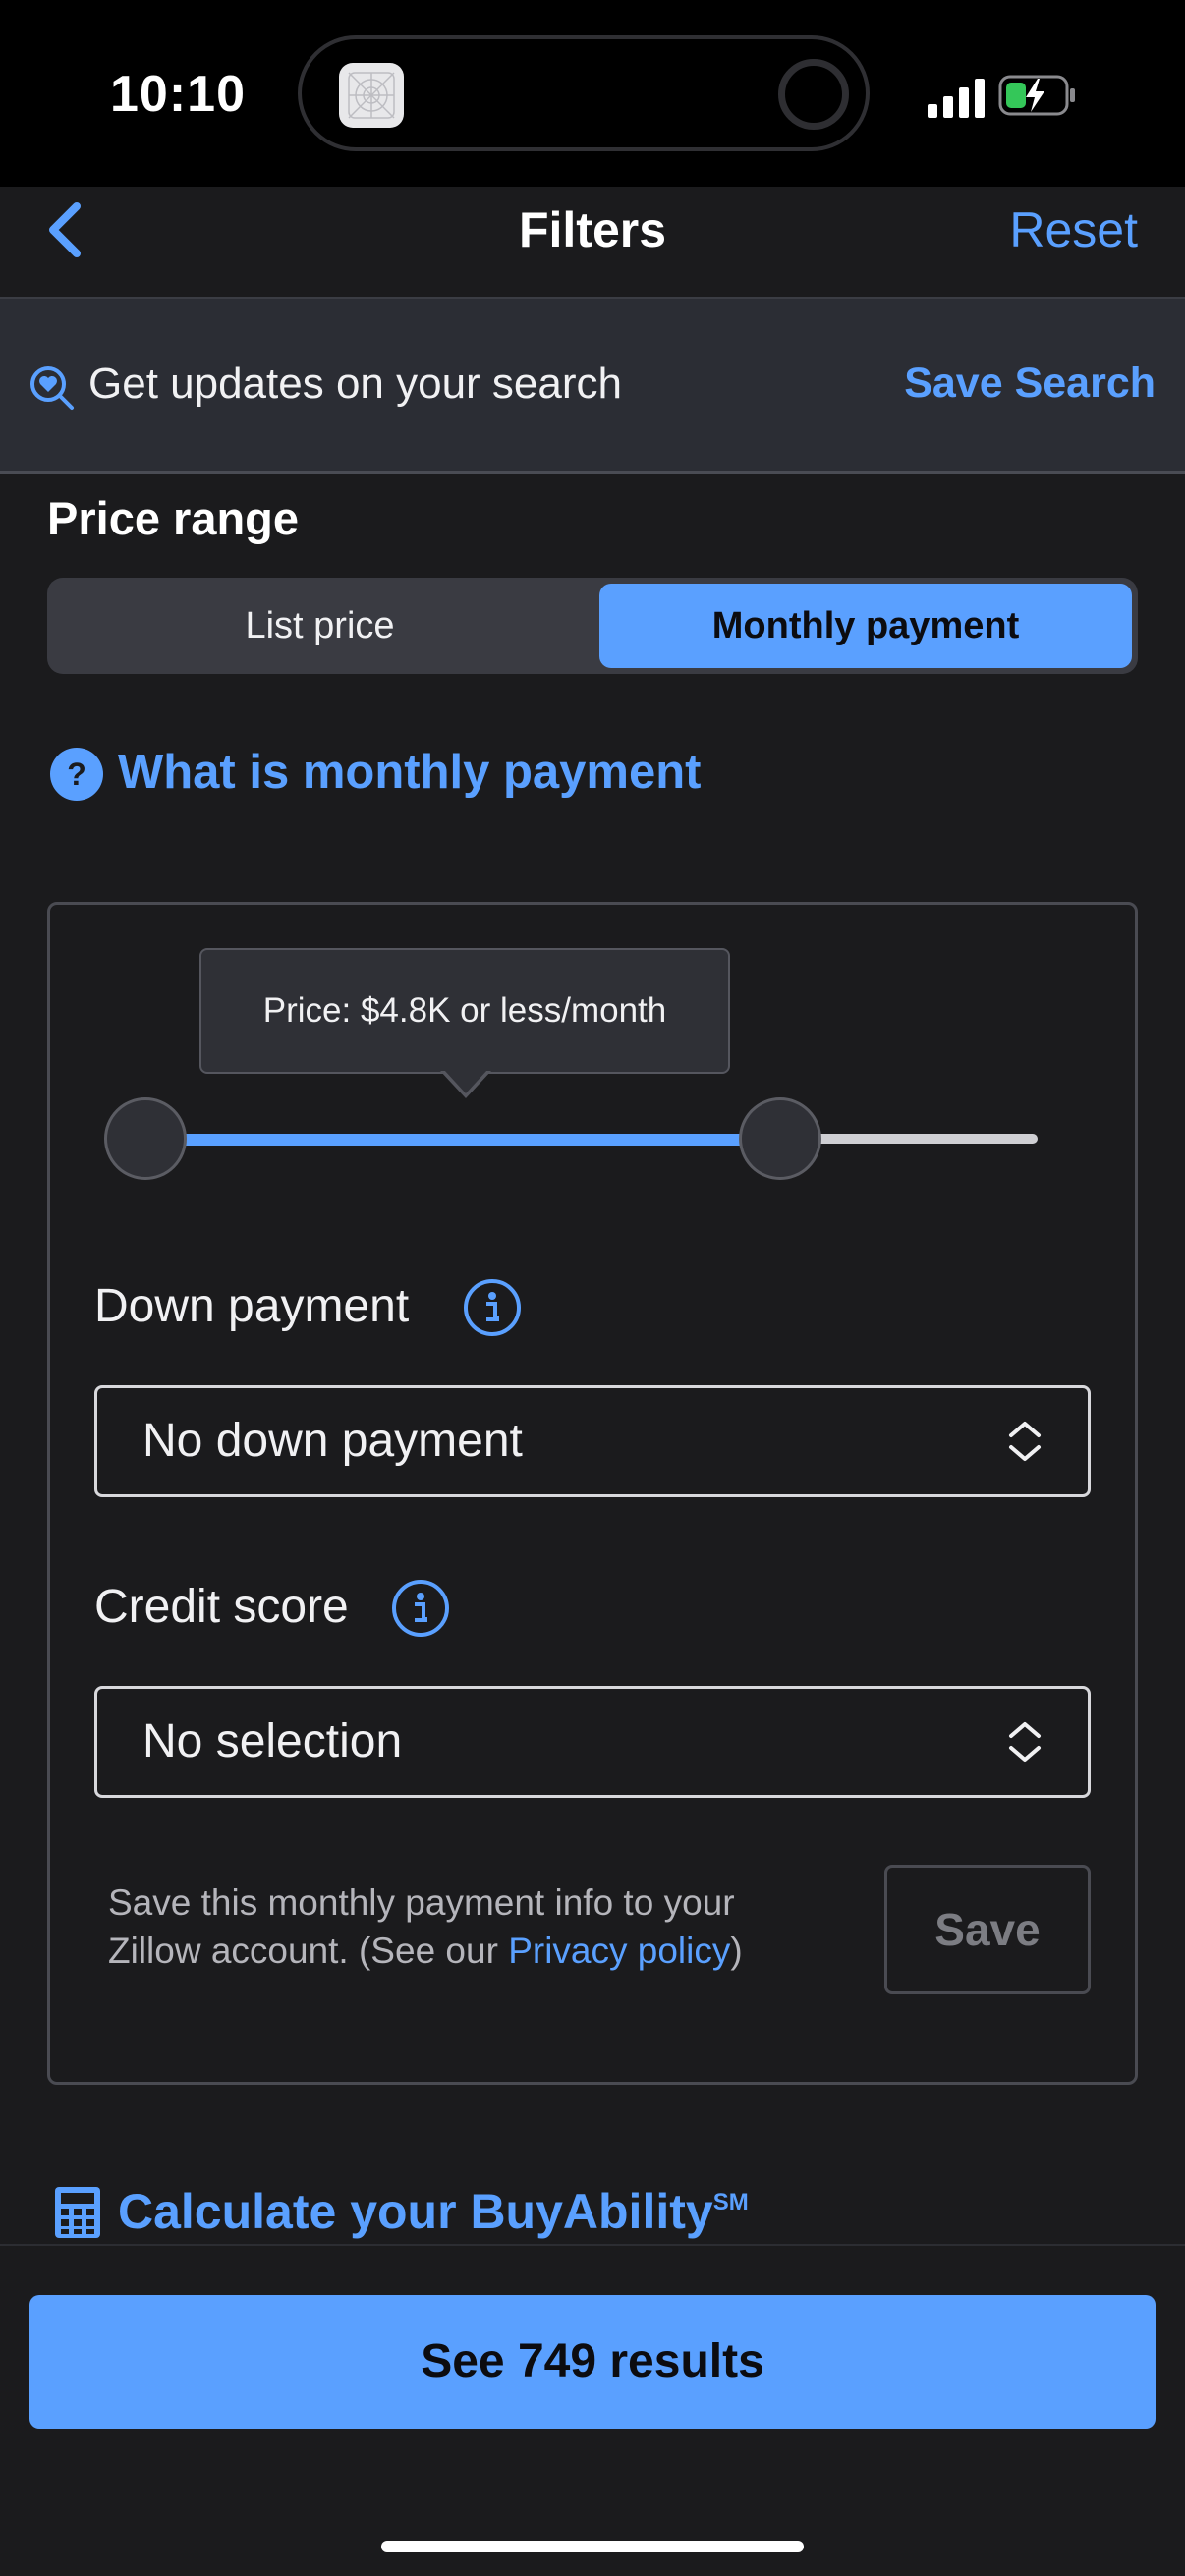  What do you see at coordinates (737, 1951) in the screenshot?
I see `save-note-close: )` at bounding box center [737, 1951].